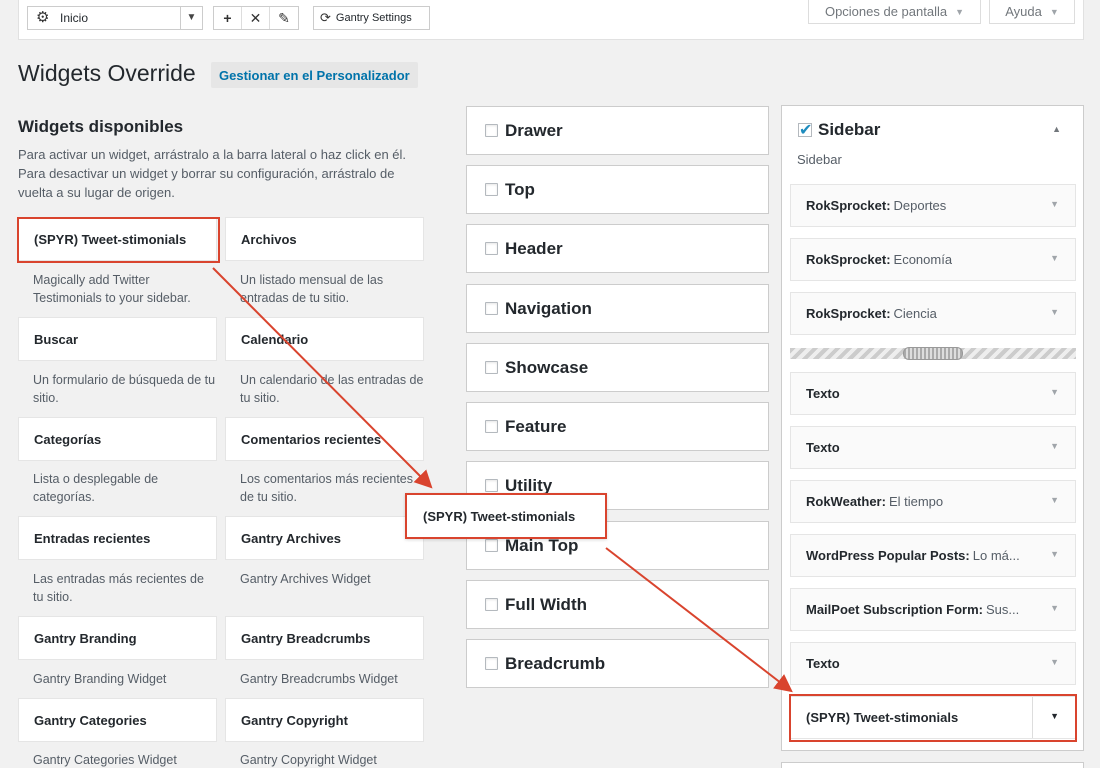  Describe the element at coordinates (284, 18) in the screenshot. I see `edit-icon: ✎` at that location.